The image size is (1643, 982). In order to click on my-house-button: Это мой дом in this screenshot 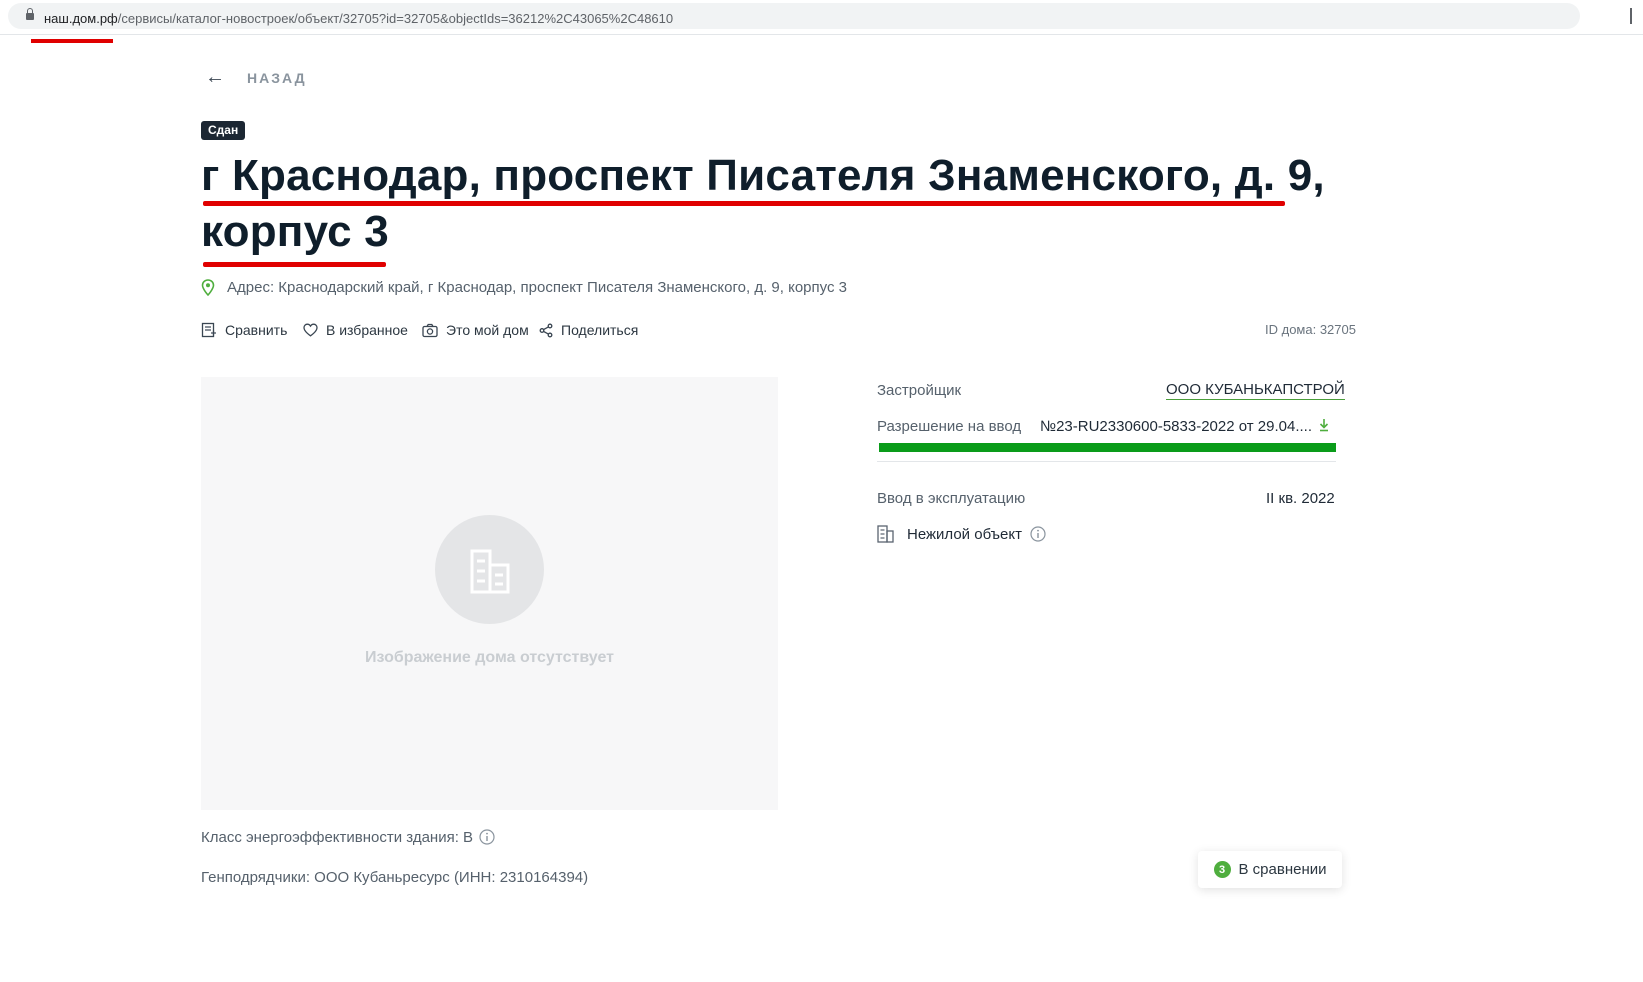, I will do `click(475, 330)`.